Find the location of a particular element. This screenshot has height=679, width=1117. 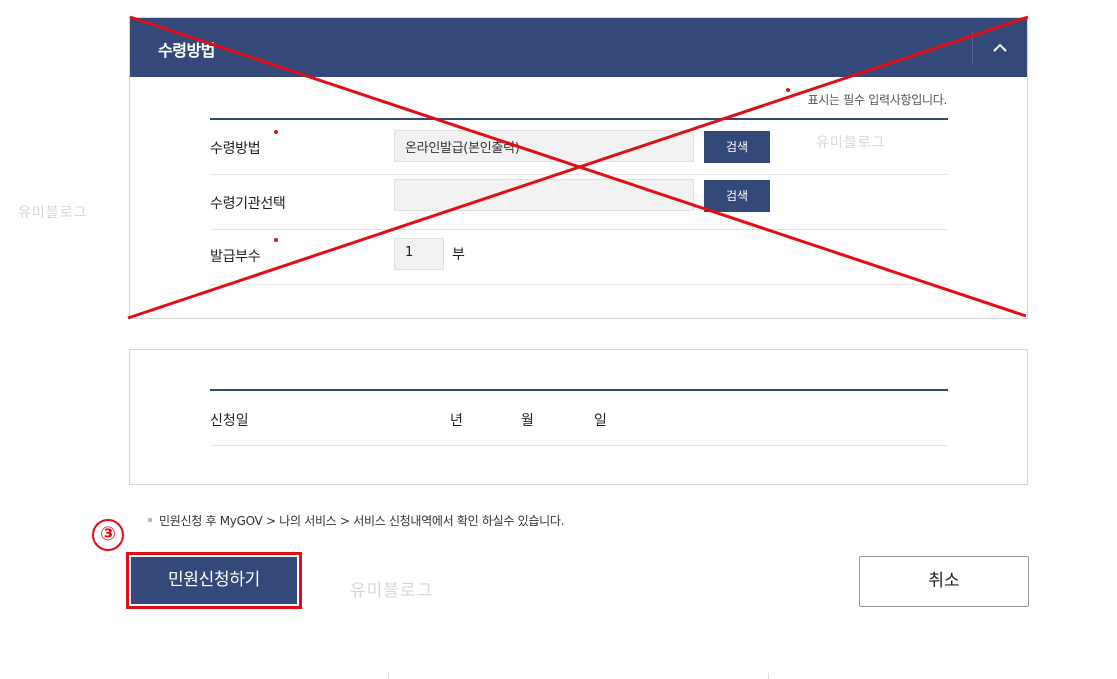

application-date-row: 신청일 년 월 일 is located at coordinates (579, 417).